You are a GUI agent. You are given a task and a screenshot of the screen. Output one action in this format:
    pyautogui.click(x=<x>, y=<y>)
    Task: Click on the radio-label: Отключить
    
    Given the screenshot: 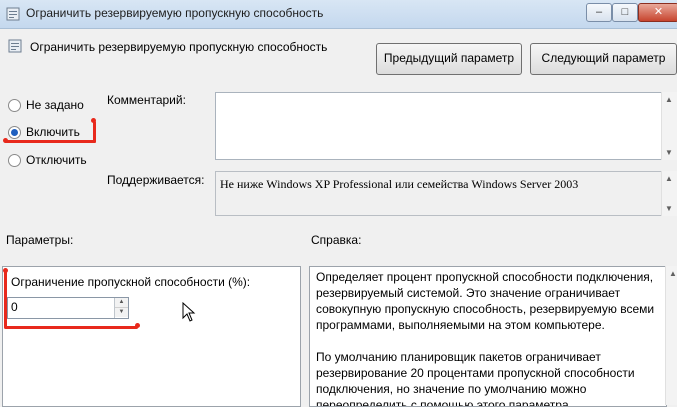 What is the action you would take?
    pyautogui.click(x=56, y=160)
    